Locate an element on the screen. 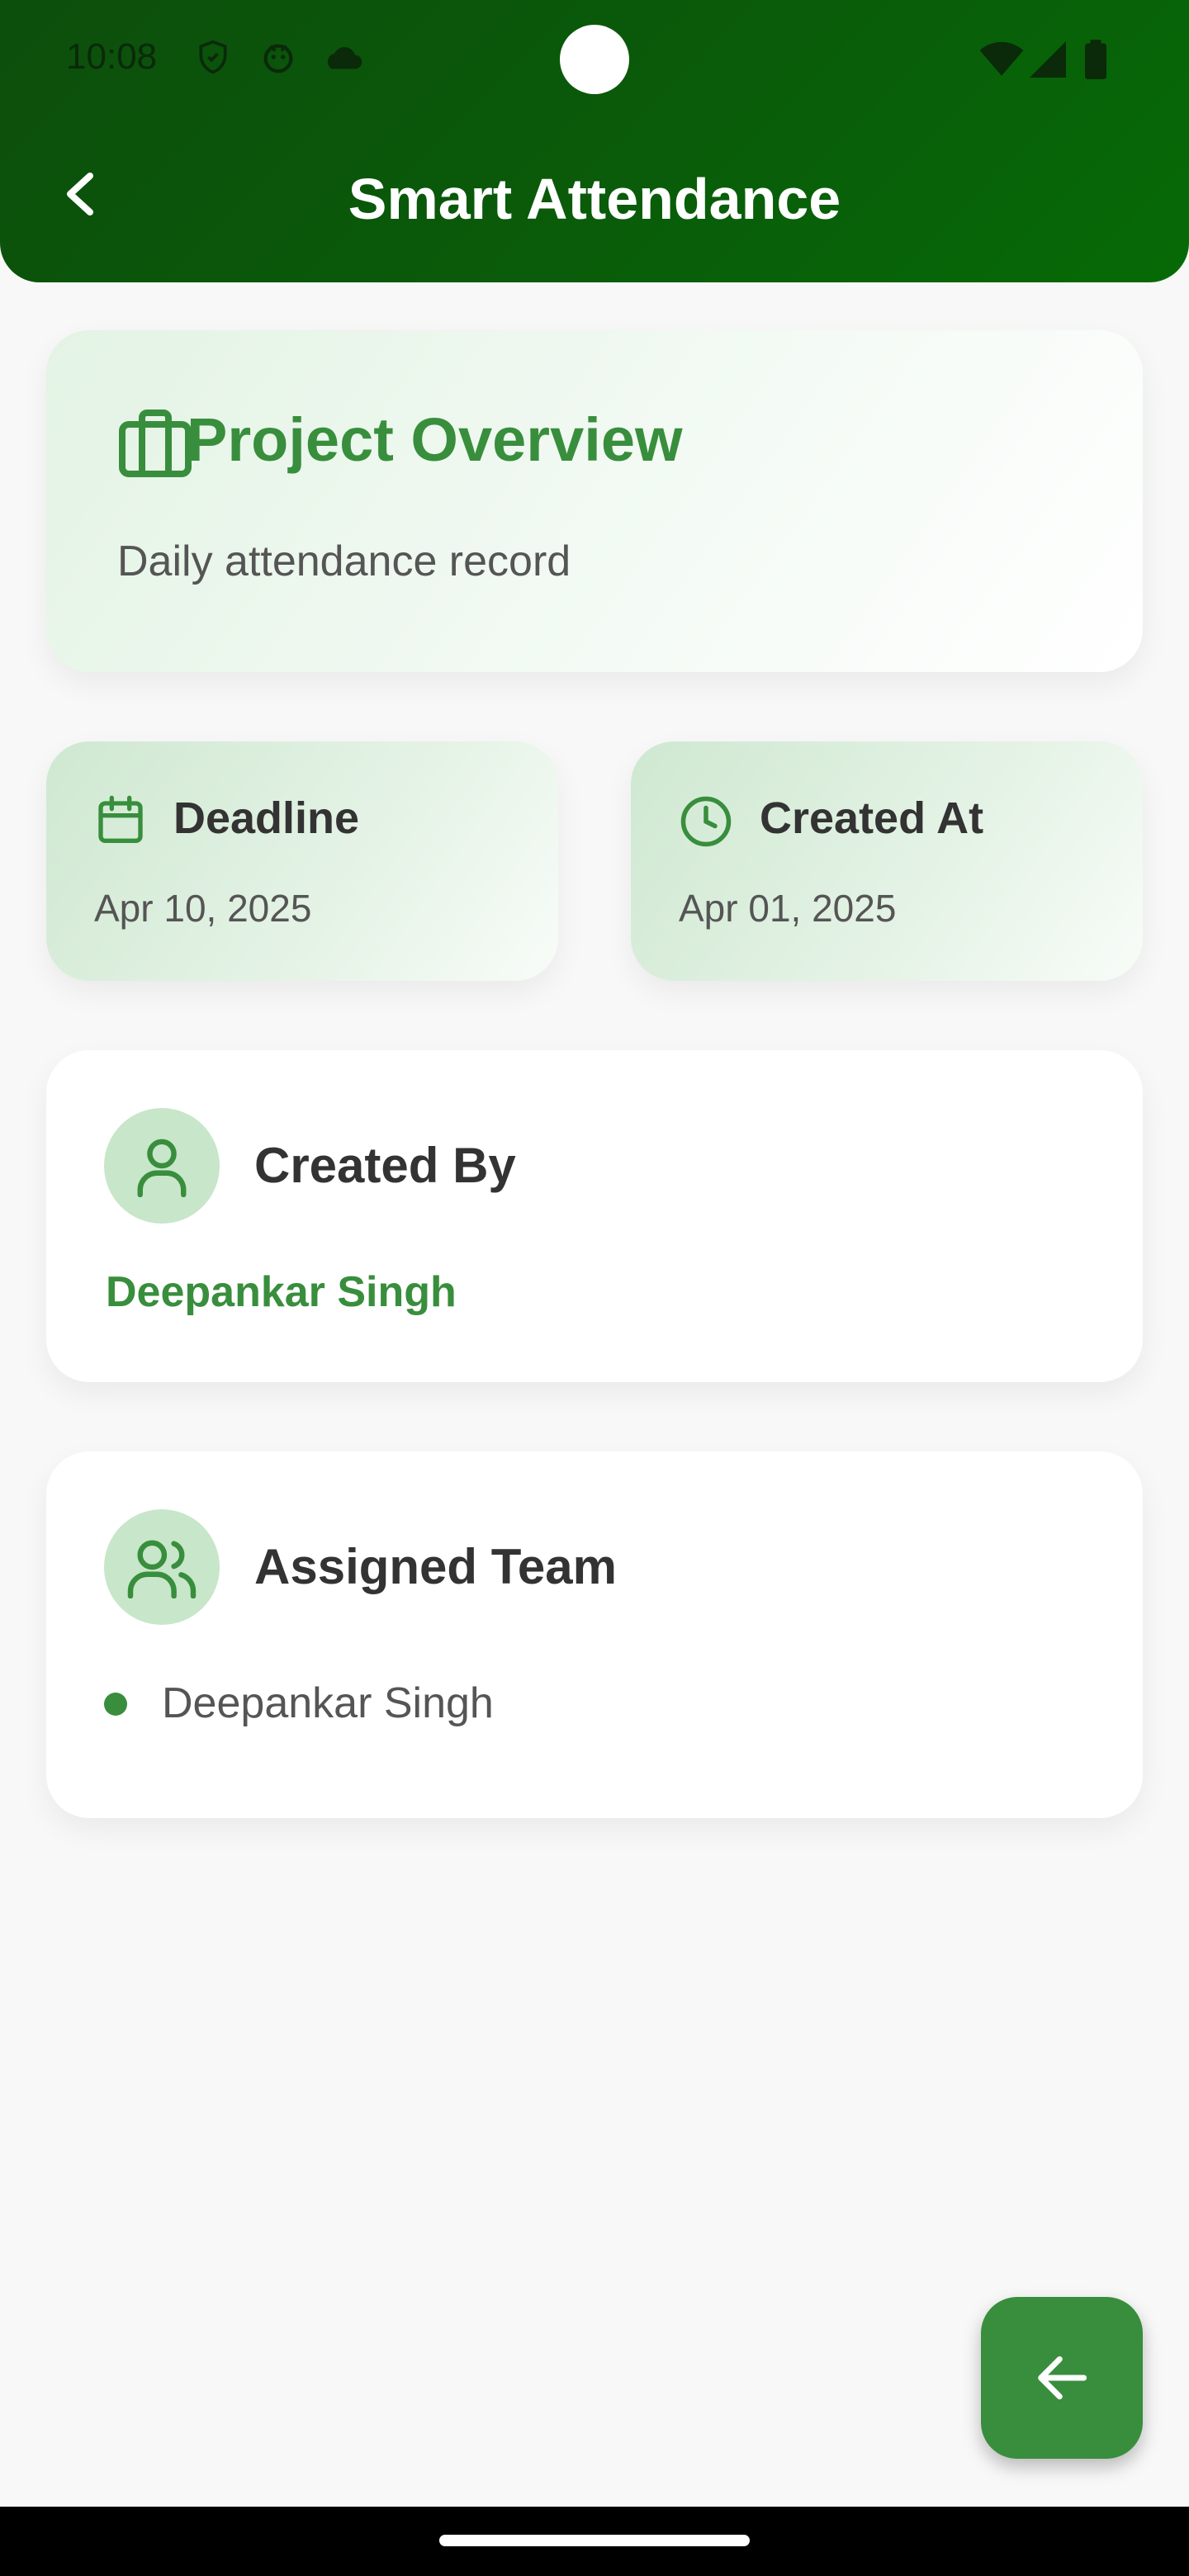 This screenshot has width=1189, height=2576. camera-cutout is located at coordinates (594, 59).